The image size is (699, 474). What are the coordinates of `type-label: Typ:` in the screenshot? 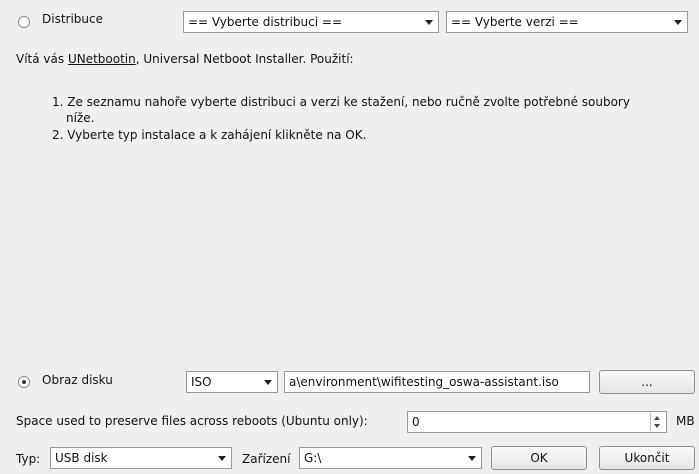 It's located at (28, 459).